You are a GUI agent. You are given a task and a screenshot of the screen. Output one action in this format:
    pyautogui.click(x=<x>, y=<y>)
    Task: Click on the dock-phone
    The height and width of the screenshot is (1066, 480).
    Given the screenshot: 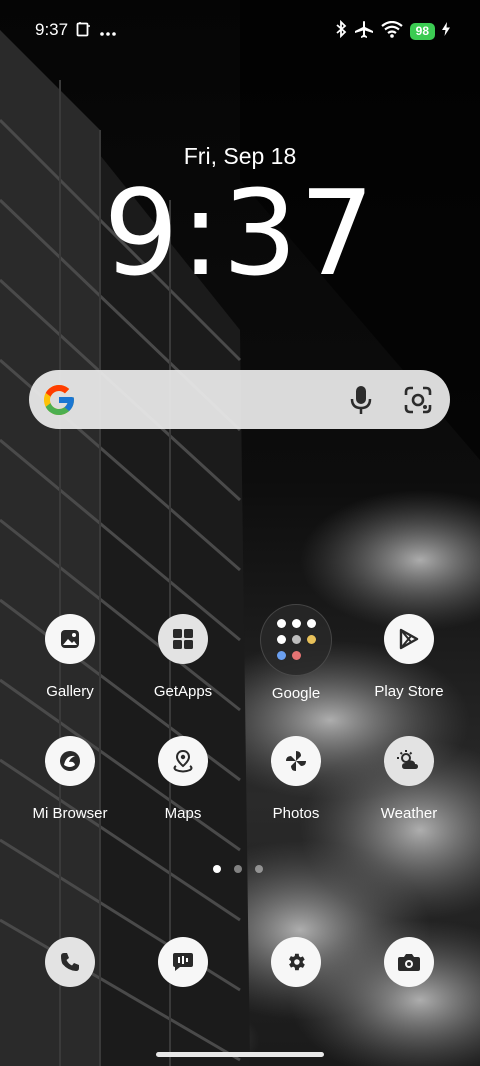 What is the action you would take?
    pyautogui.click(x=70, y=962)
    